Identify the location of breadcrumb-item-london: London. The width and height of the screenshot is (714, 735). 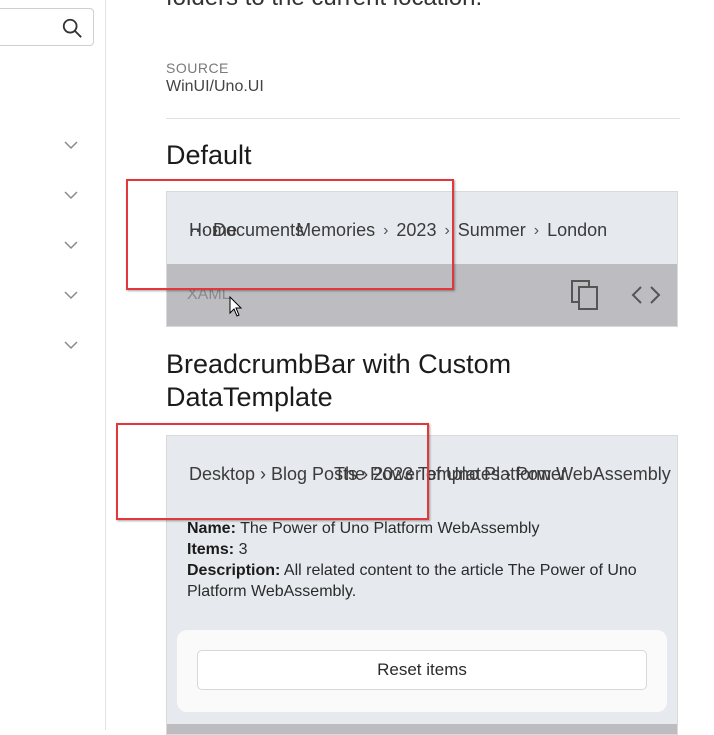
(577, 230).